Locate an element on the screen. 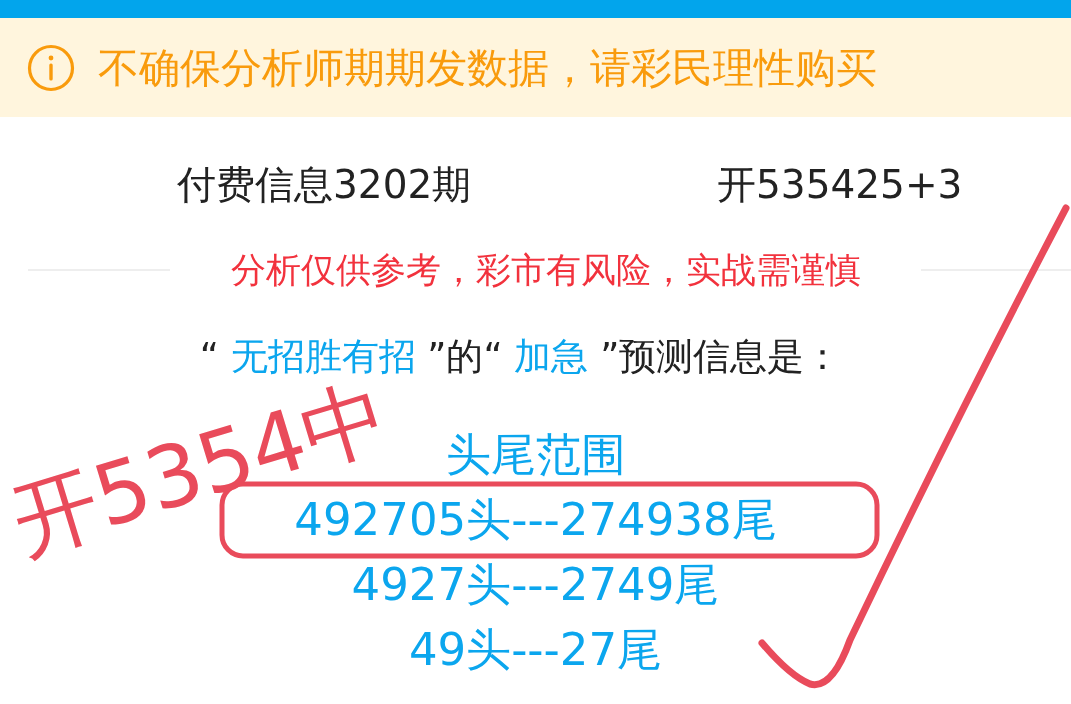 The image size is (1071, 704). issue-title: 付费信息3202期 is located at coordinates (324, 185).